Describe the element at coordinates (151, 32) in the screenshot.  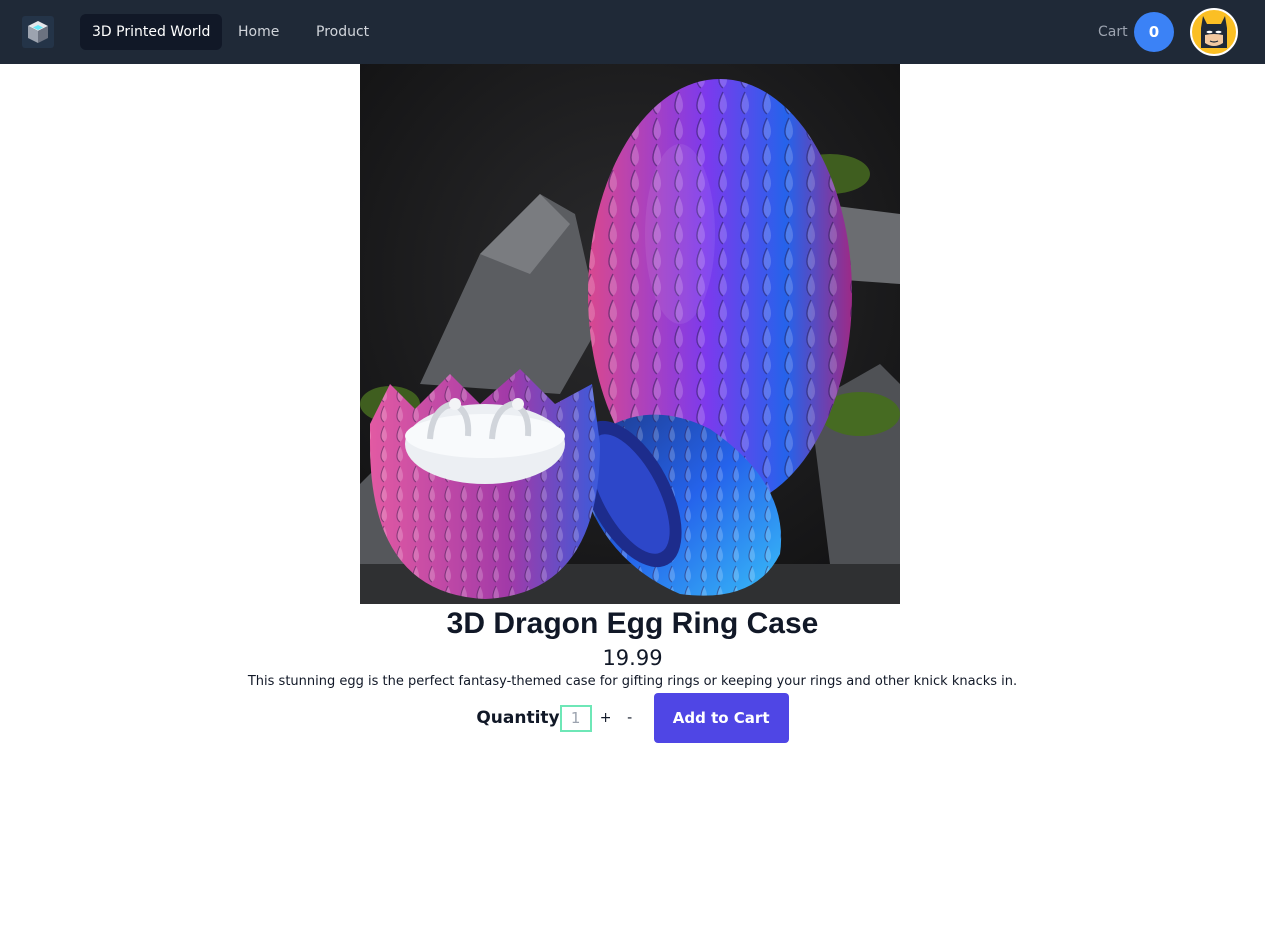
I see `brand-link: 3D Printed World` at that location.